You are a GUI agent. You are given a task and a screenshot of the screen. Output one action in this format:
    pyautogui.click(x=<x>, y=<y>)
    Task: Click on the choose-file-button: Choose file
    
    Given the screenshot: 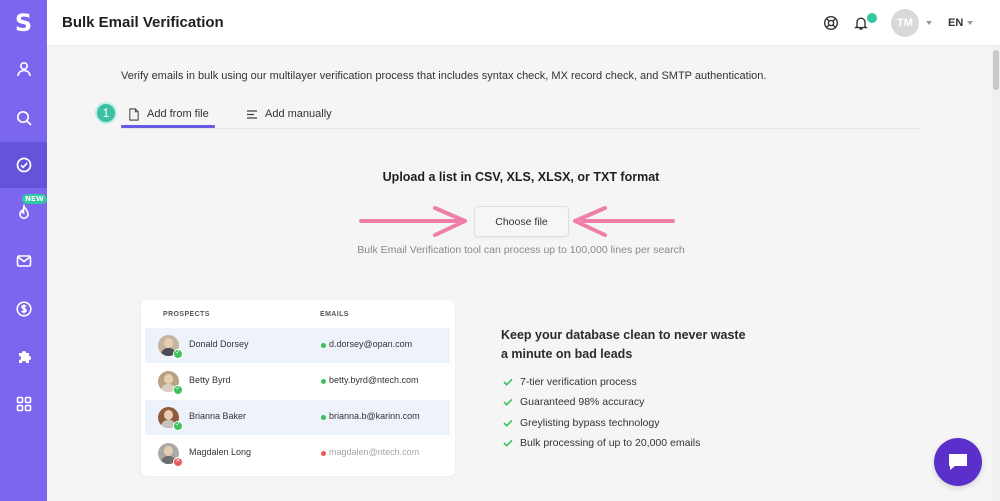 What is the action you would take?
    pyautogui.click(x=521, y=221)
    